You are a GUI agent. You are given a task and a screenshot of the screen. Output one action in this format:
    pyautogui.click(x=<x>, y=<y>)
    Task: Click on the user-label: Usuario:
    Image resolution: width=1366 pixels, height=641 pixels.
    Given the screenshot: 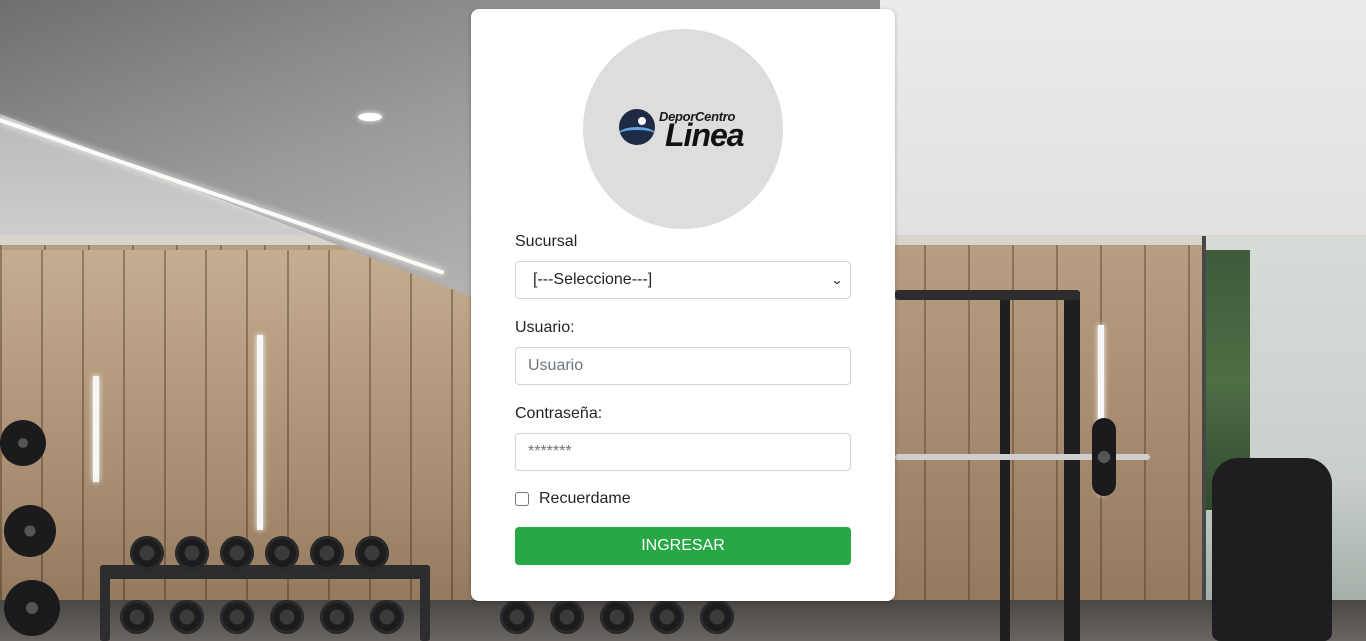 What is the action you would take?
    pyautogui.click(x=545, y=327)
    